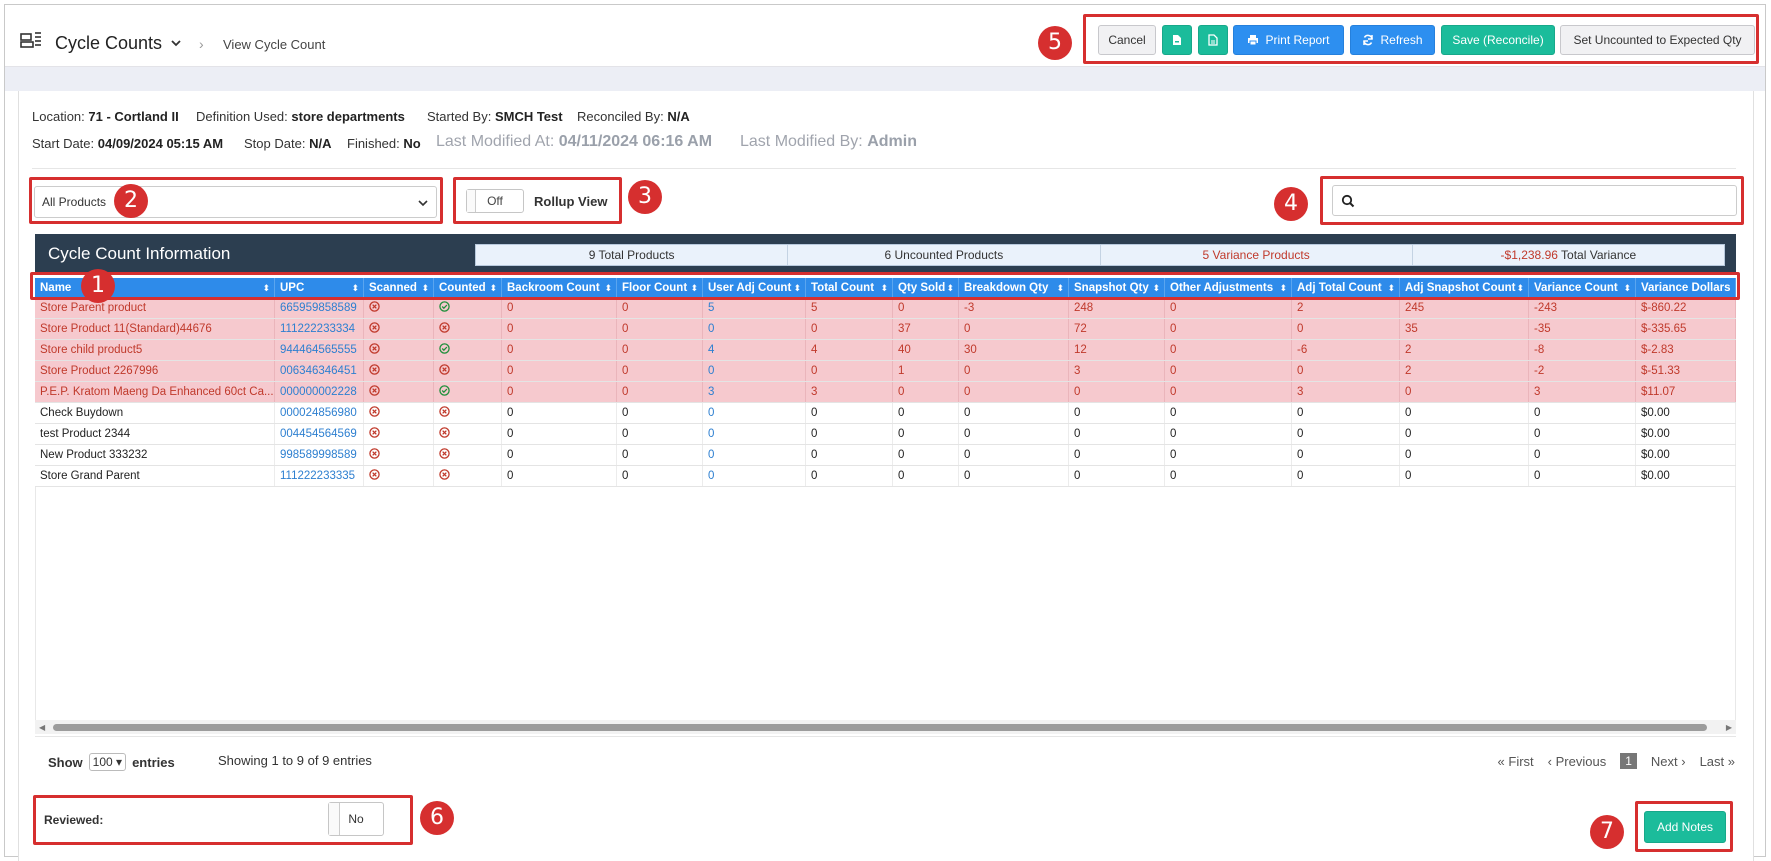 The image size is (1771, 861). What do you see at coordinates (319, 434) in the screenshot?
I see `cell-upc: 004454564569` at bounding box center [319, 434].